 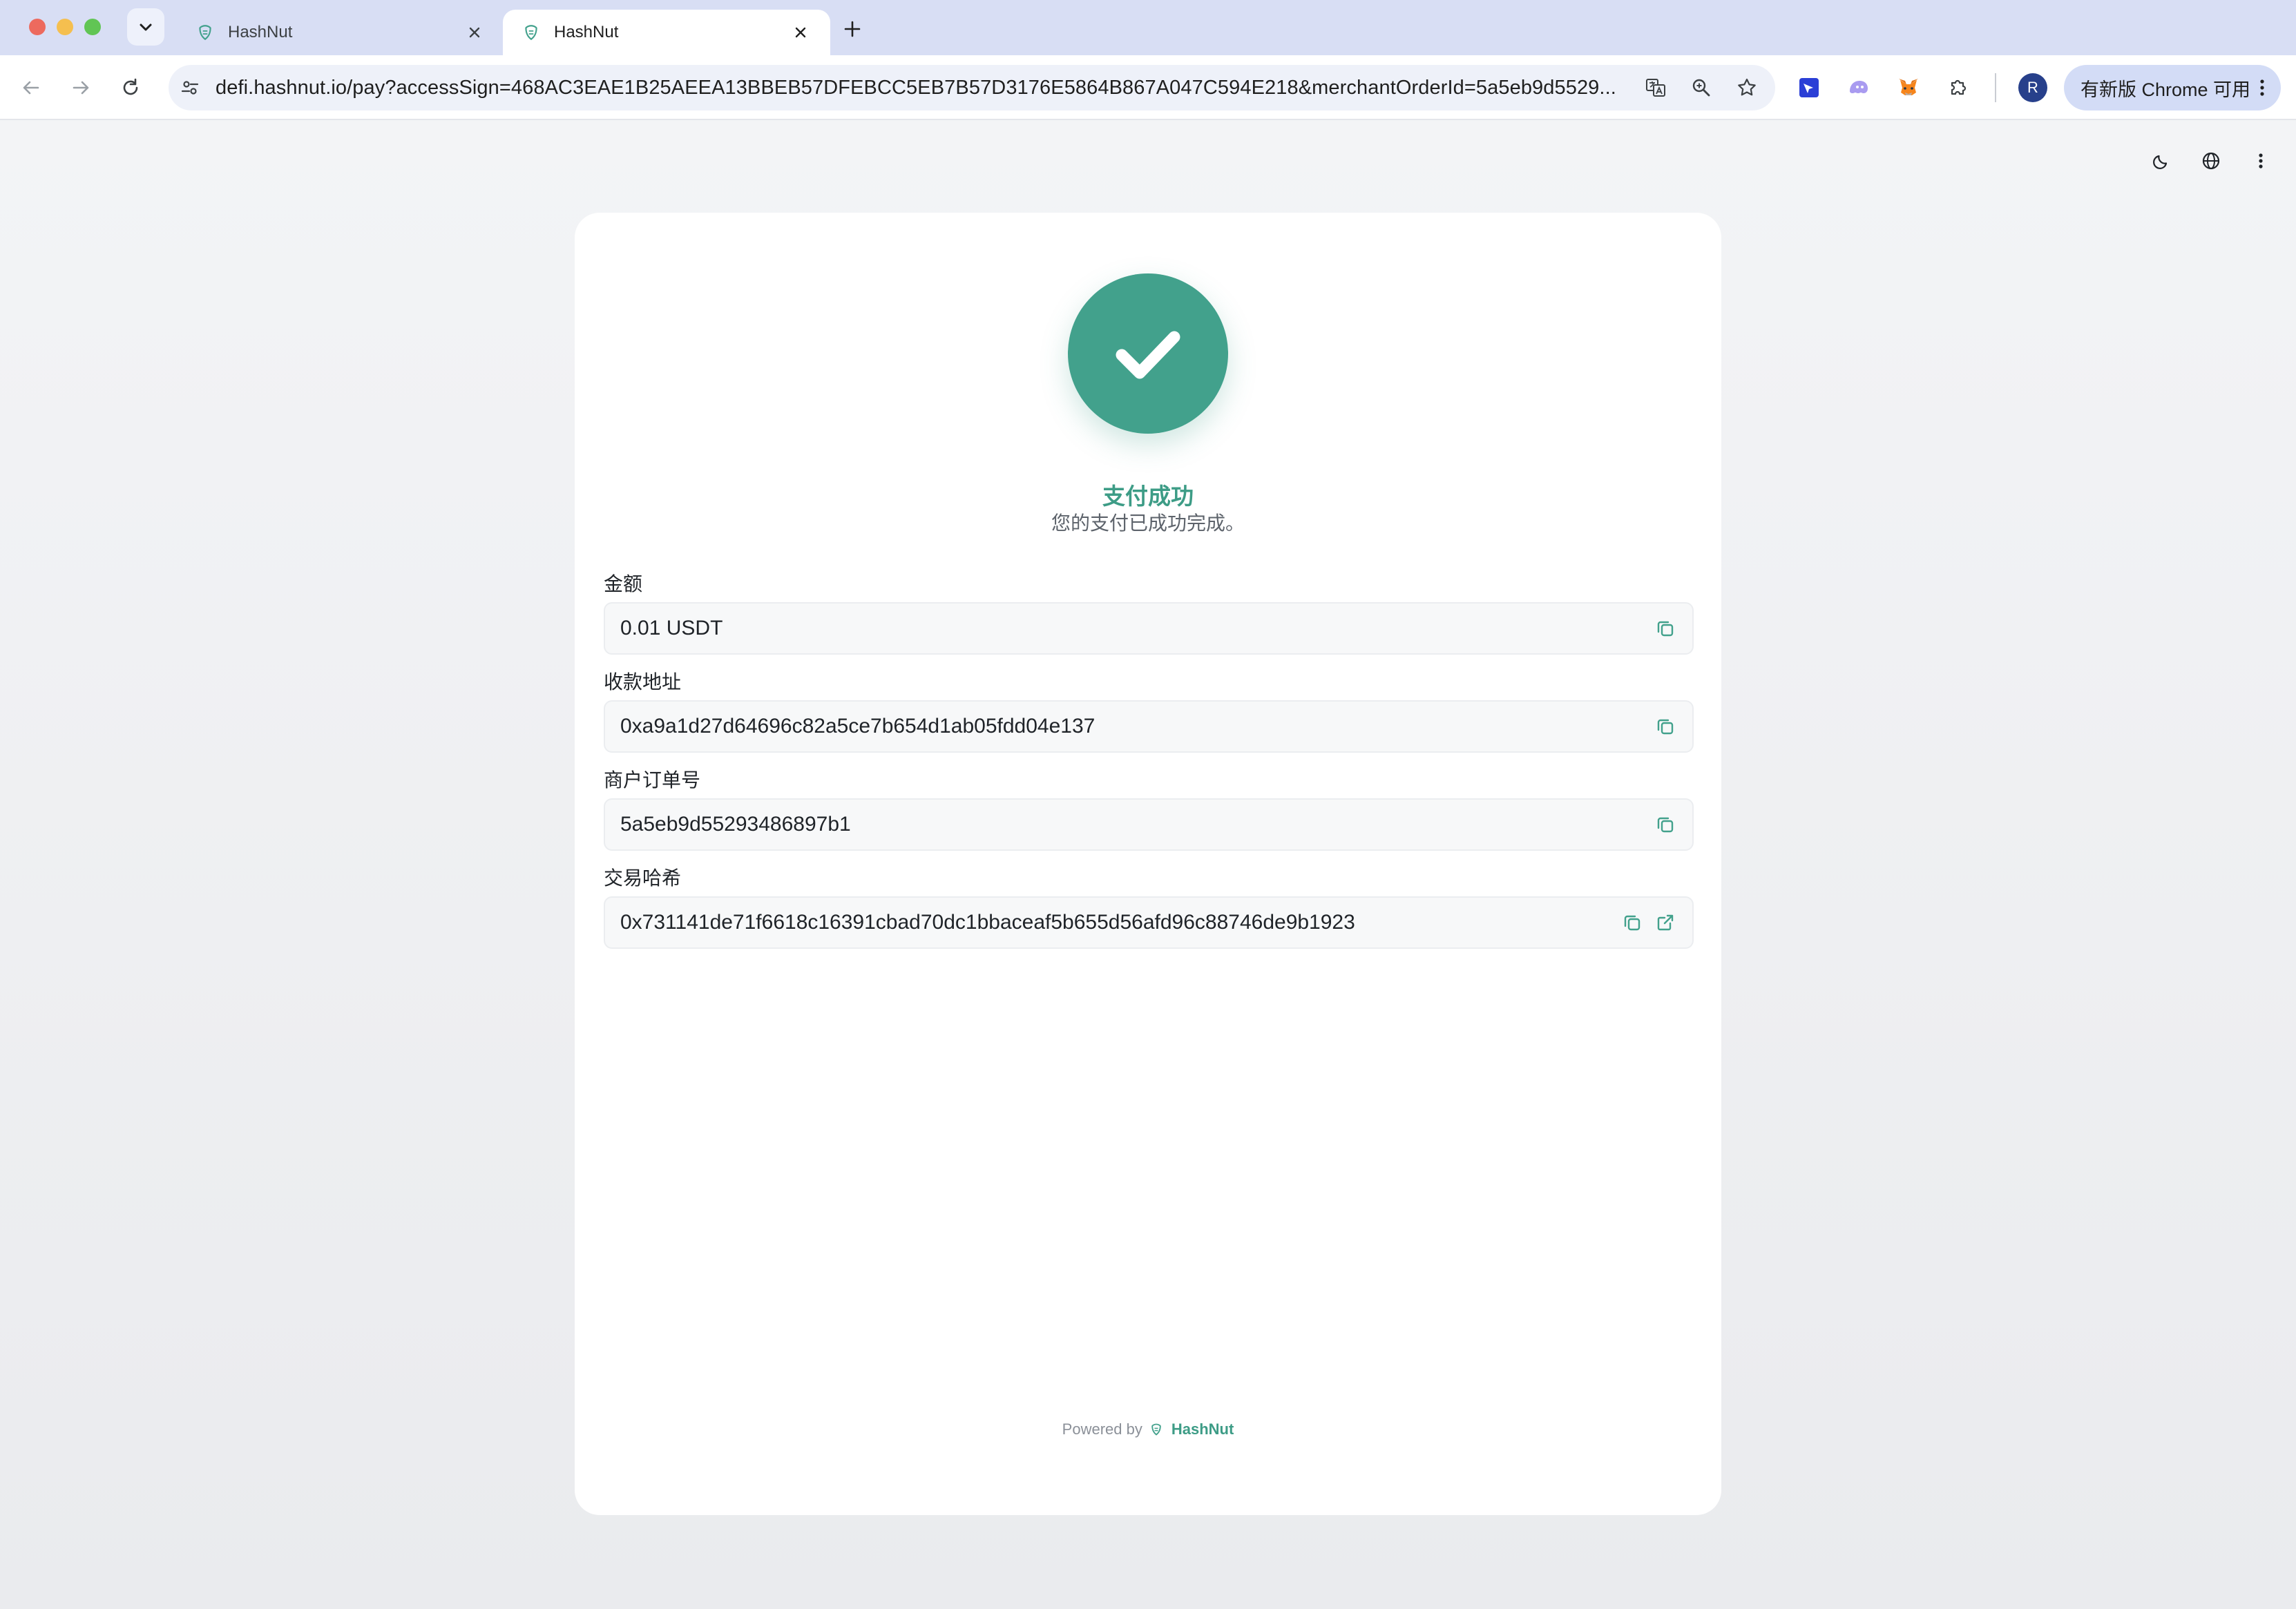 I want to click on browser-tab-strip: HashNut HashNut, so click(x=1148, y=28).